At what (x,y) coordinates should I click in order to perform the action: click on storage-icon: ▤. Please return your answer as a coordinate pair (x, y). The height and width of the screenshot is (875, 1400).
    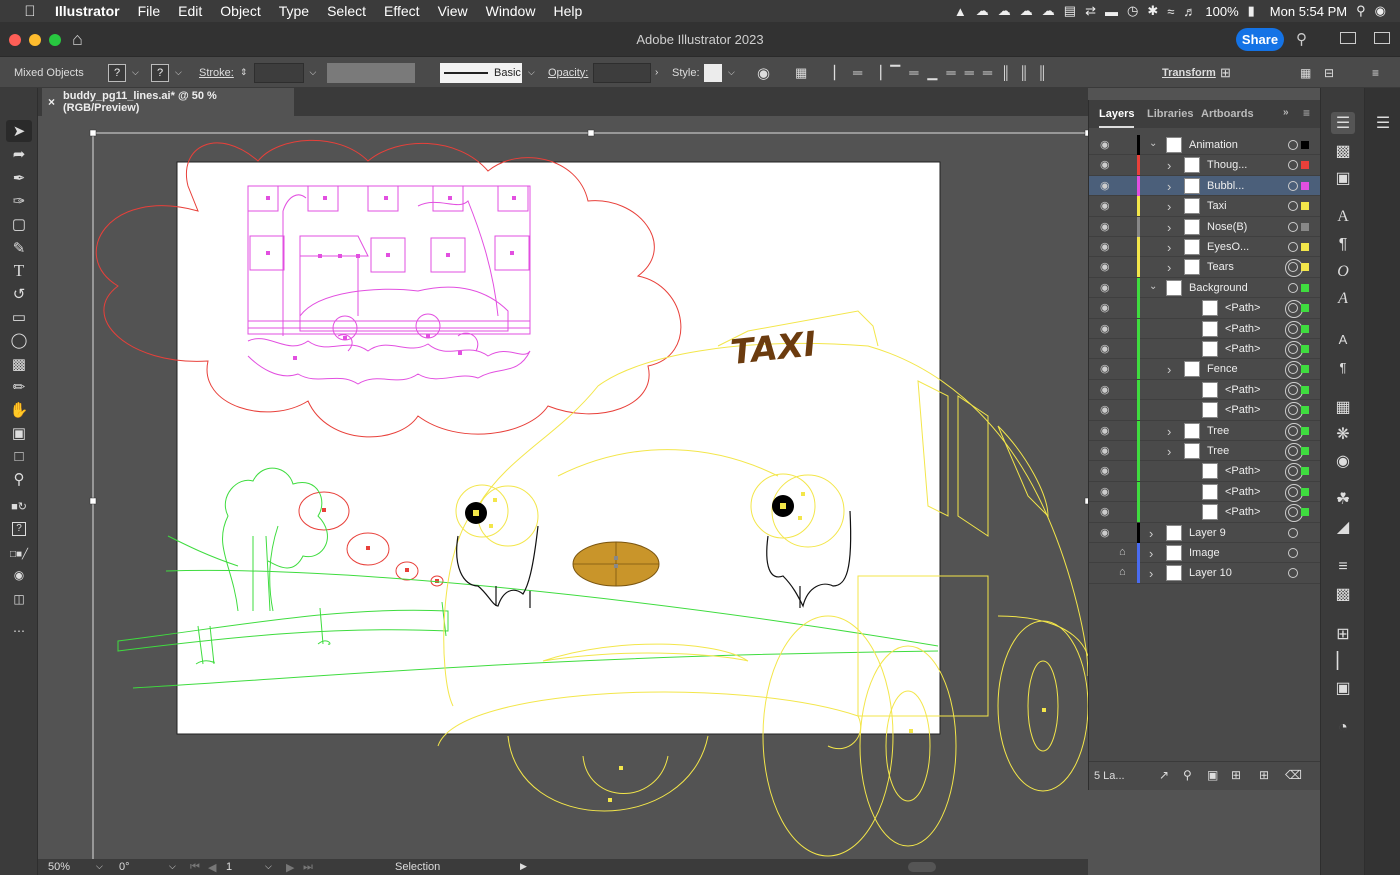
    Looking at the image, I should click on (1070, 11).